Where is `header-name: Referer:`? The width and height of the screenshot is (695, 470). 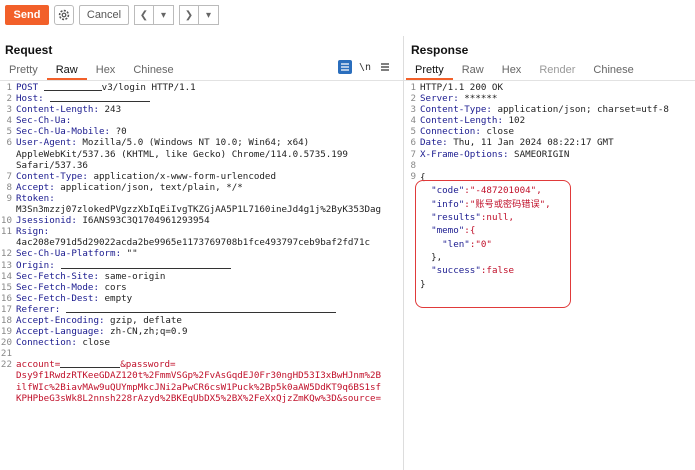
header-name: Referer: is located at coordinates (38, 309).